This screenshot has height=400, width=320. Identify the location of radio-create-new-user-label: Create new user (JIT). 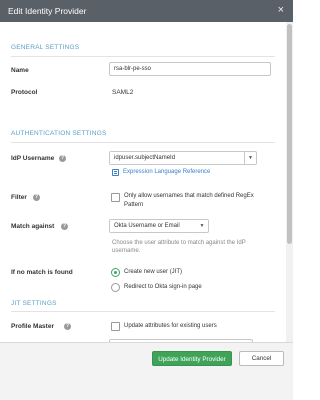
(153, 272).